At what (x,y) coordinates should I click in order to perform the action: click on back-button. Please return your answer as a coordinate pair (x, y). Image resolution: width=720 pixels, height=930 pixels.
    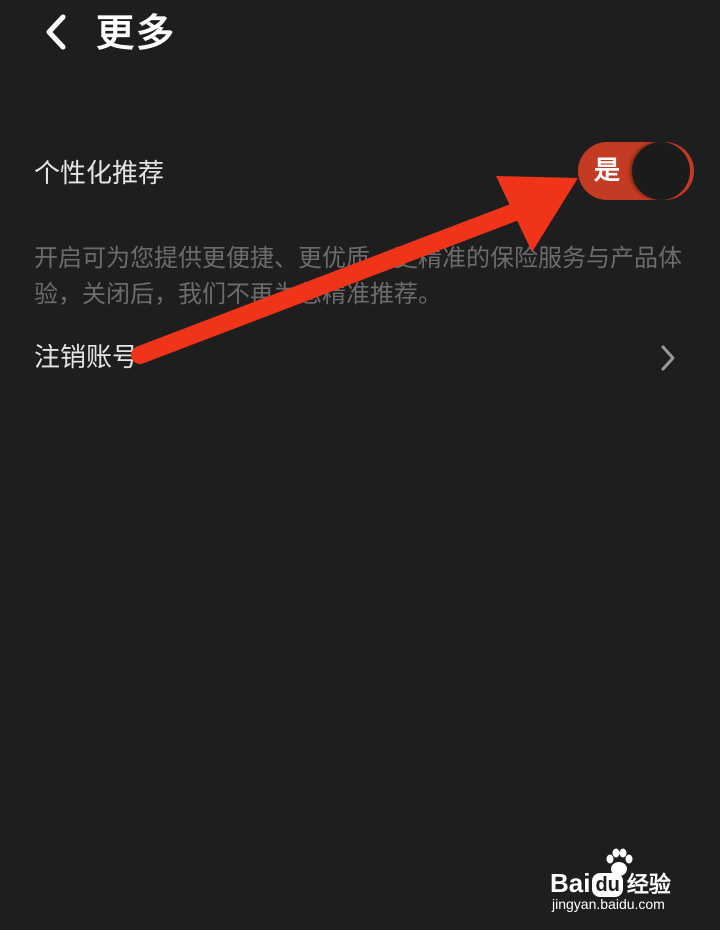
    Looking at the image, I should click on (56, 32).